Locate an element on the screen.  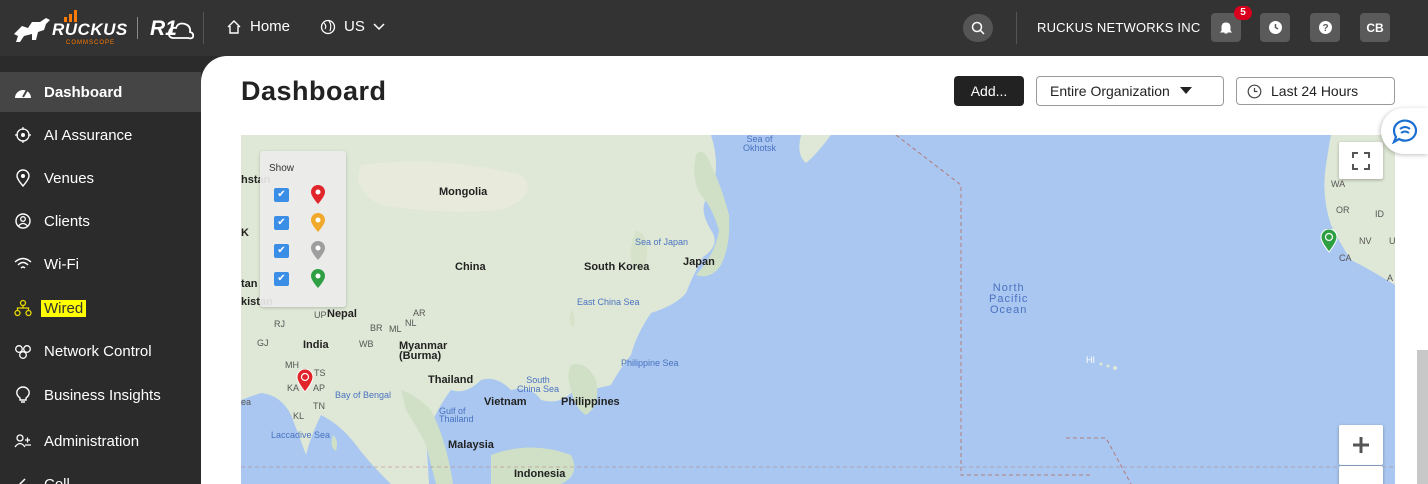
map-label: HI is located at coordinates (1090, 360).